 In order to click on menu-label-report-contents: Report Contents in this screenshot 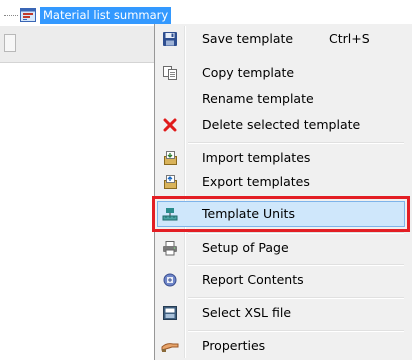, I will do `click(253, 279)`.